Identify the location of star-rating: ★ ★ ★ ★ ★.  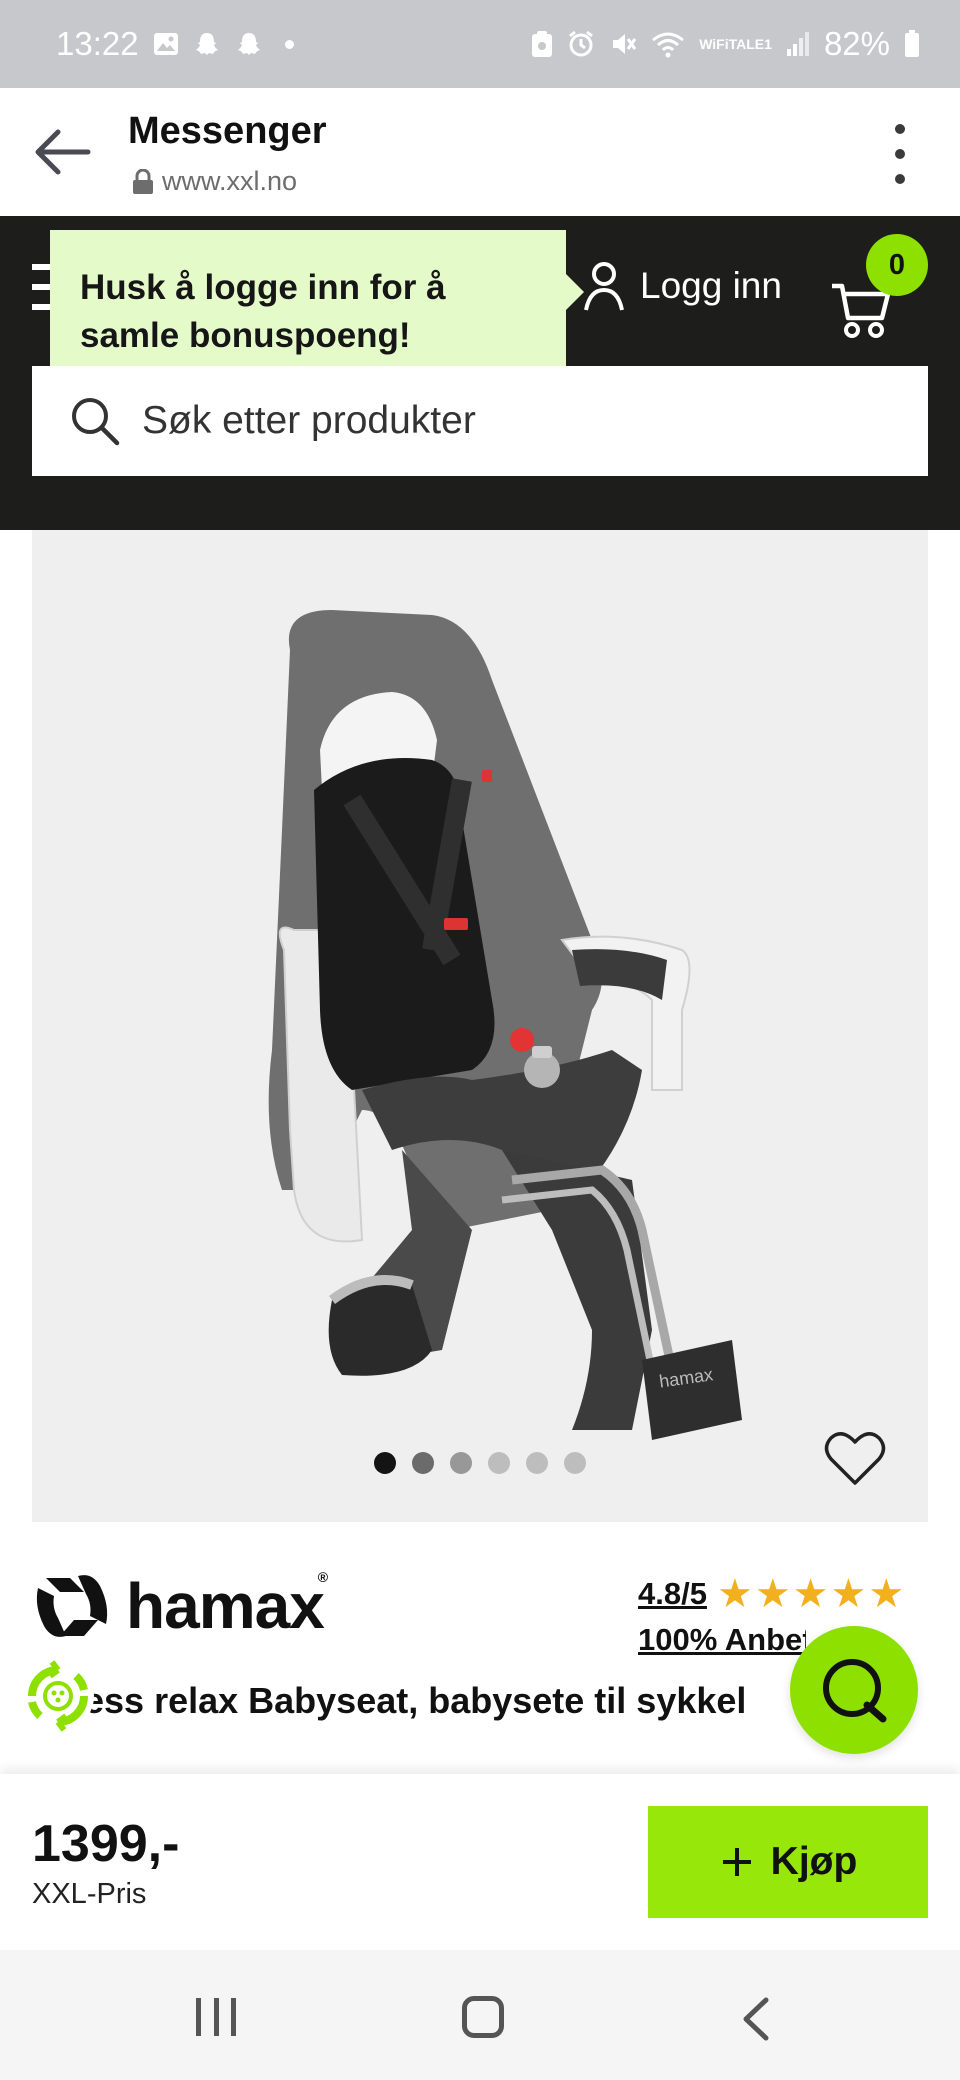
(810, 1594).